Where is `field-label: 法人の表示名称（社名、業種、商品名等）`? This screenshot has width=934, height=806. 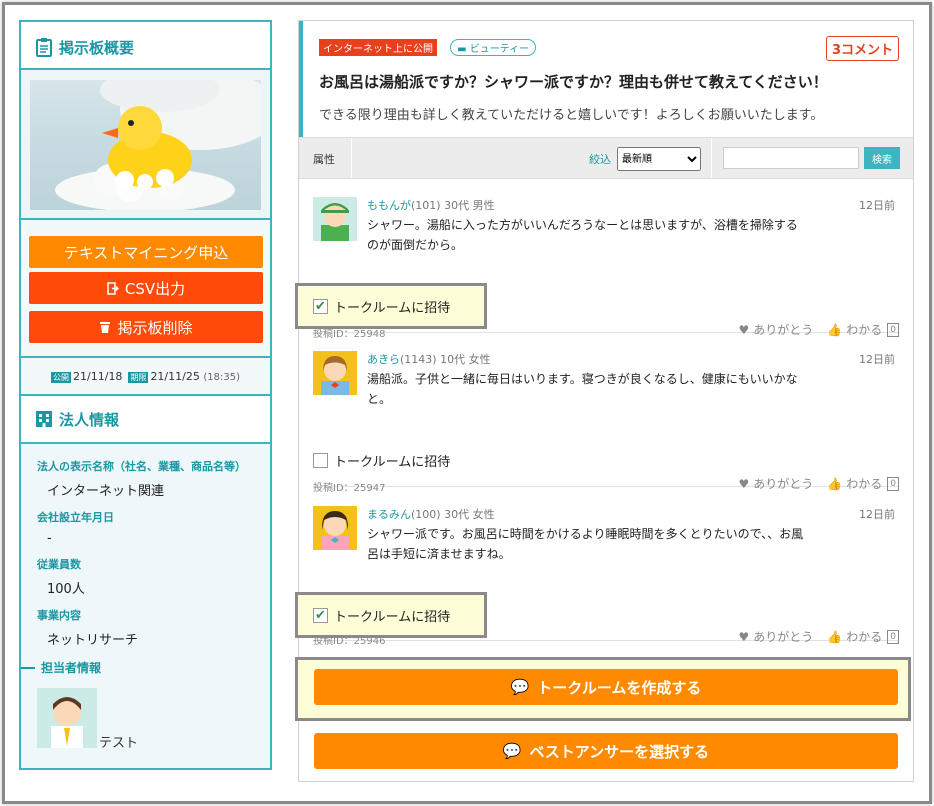
field-label: 法人の表示名称（社名、業種、商品名等） is located at coordinates (141, 466).